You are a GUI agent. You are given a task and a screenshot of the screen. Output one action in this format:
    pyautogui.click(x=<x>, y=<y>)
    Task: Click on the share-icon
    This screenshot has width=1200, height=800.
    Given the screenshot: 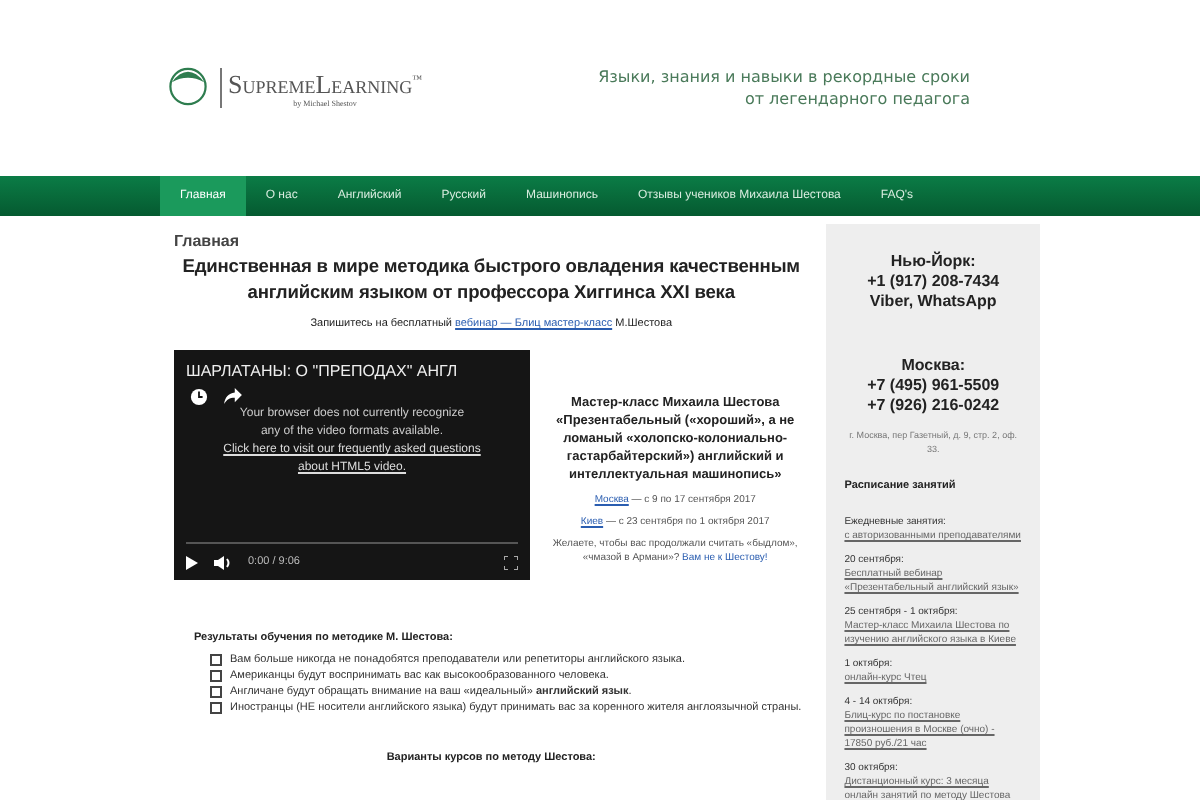 What is the action you would take?
    pyautogui.click(x=233, y=396)
    